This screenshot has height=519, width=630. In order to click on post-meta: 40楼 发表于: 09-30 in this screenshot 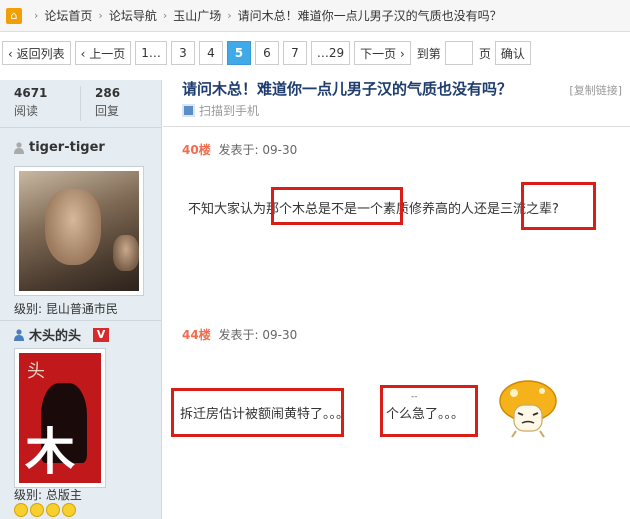, I will do `click(239, 149)`.